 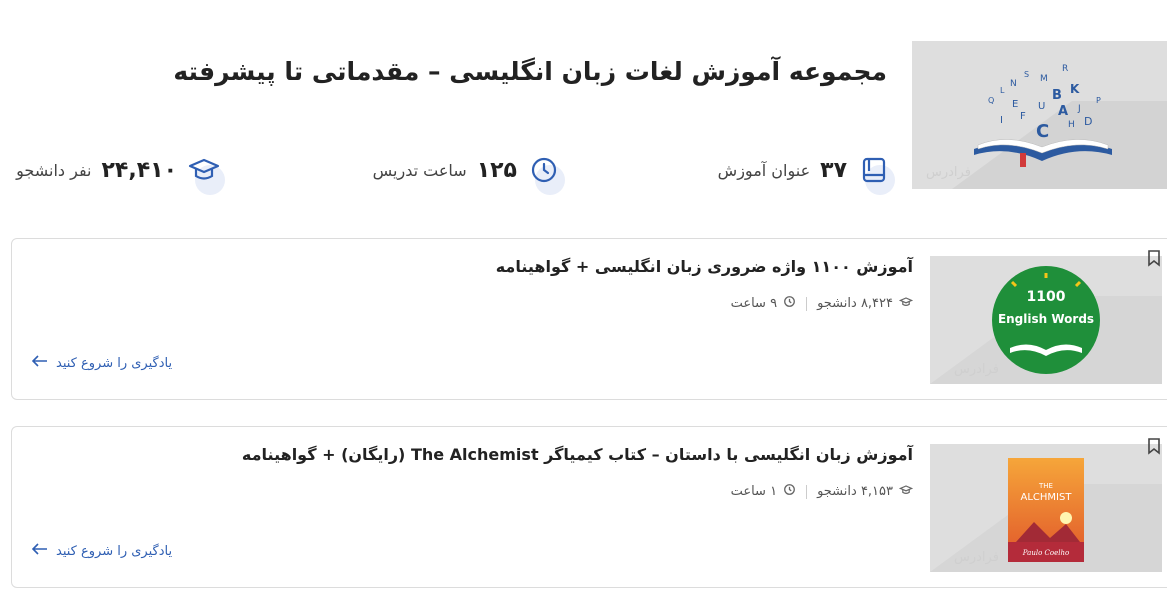 I want to click on book-icon, so click(x=876, y=174).